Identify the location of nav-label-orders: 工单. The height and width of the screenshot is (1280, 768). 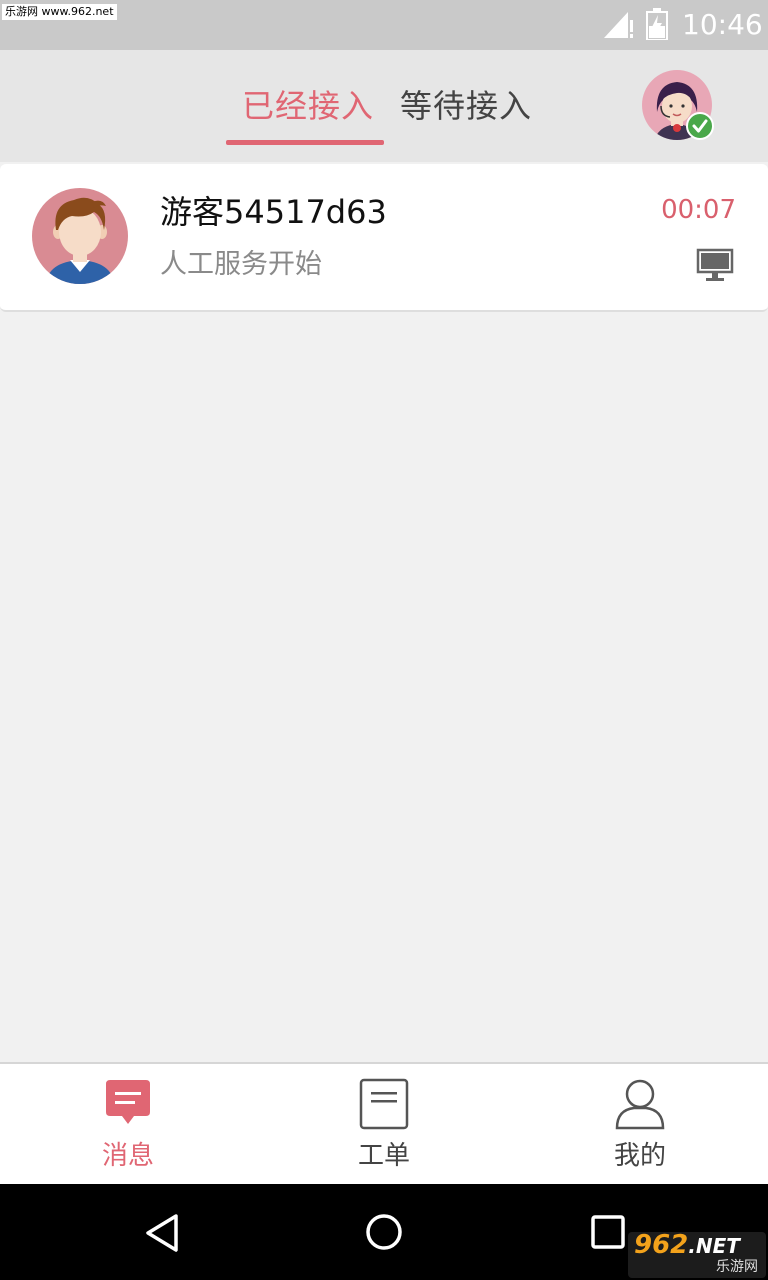
(383, 1156).